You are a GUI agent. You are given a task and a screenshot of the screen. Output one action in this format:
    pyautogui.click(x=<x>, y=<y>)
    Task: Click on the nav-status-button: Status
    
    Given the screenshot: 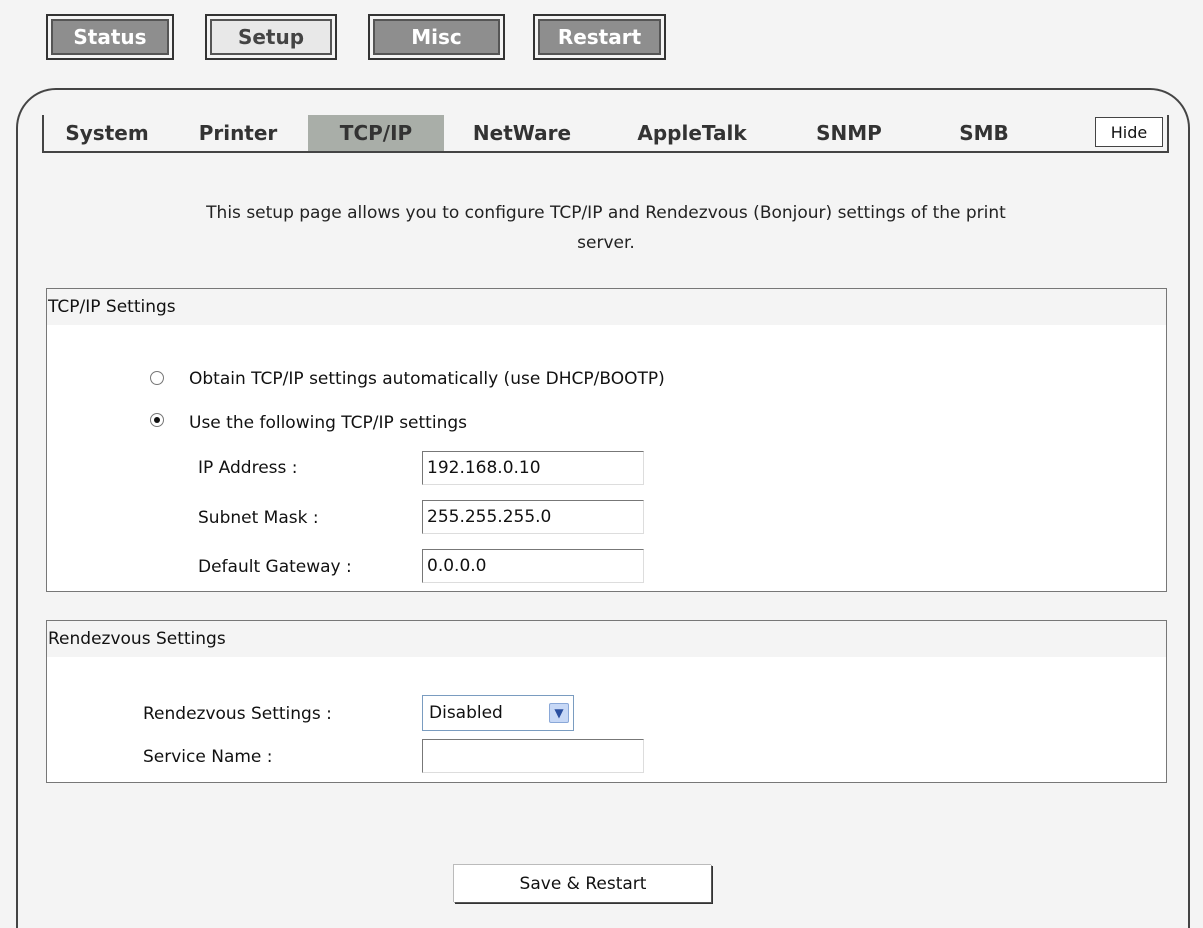 What is the action you would take?
    pyautogui.click(x=110, y=37)
    